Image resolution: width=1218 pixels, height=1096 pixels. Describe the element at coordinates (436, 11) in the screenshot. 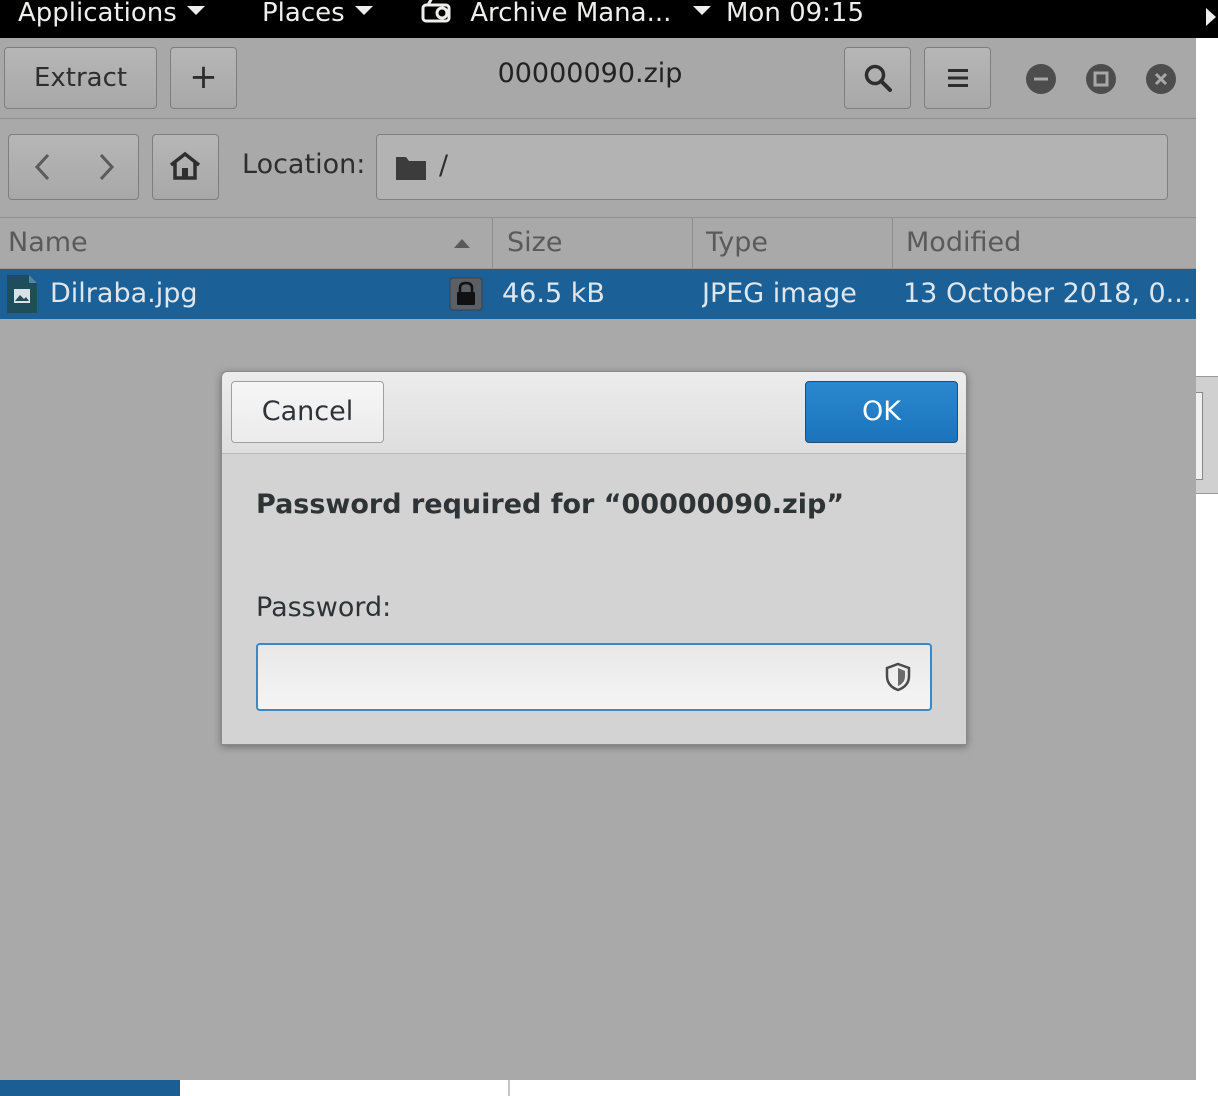

I see `archive-manager-icon` at that location.